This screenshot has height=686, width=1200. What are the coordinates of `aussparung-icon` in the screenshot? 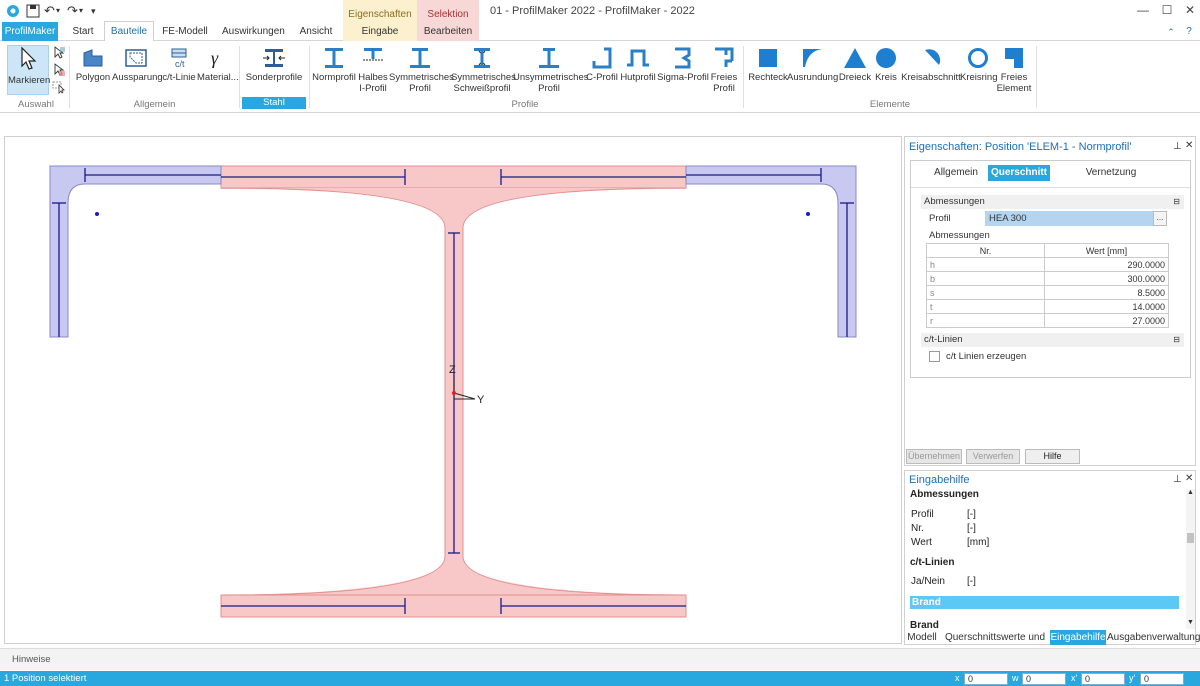 It's located at (136, 58).